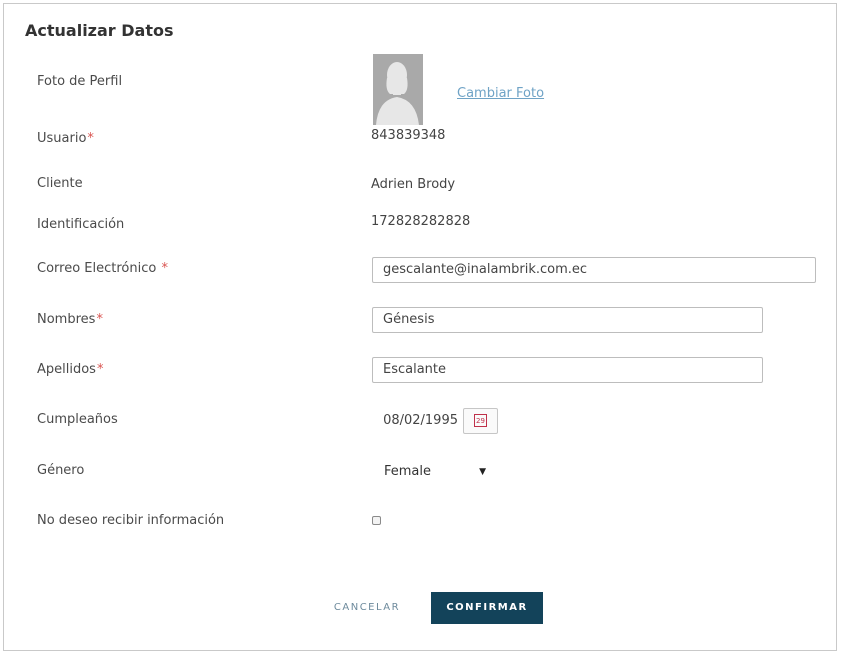  What do you see at coordinates (408, 135) in the screenshot?
I see `user-value: 843839348` at bounding box center [408, 135].